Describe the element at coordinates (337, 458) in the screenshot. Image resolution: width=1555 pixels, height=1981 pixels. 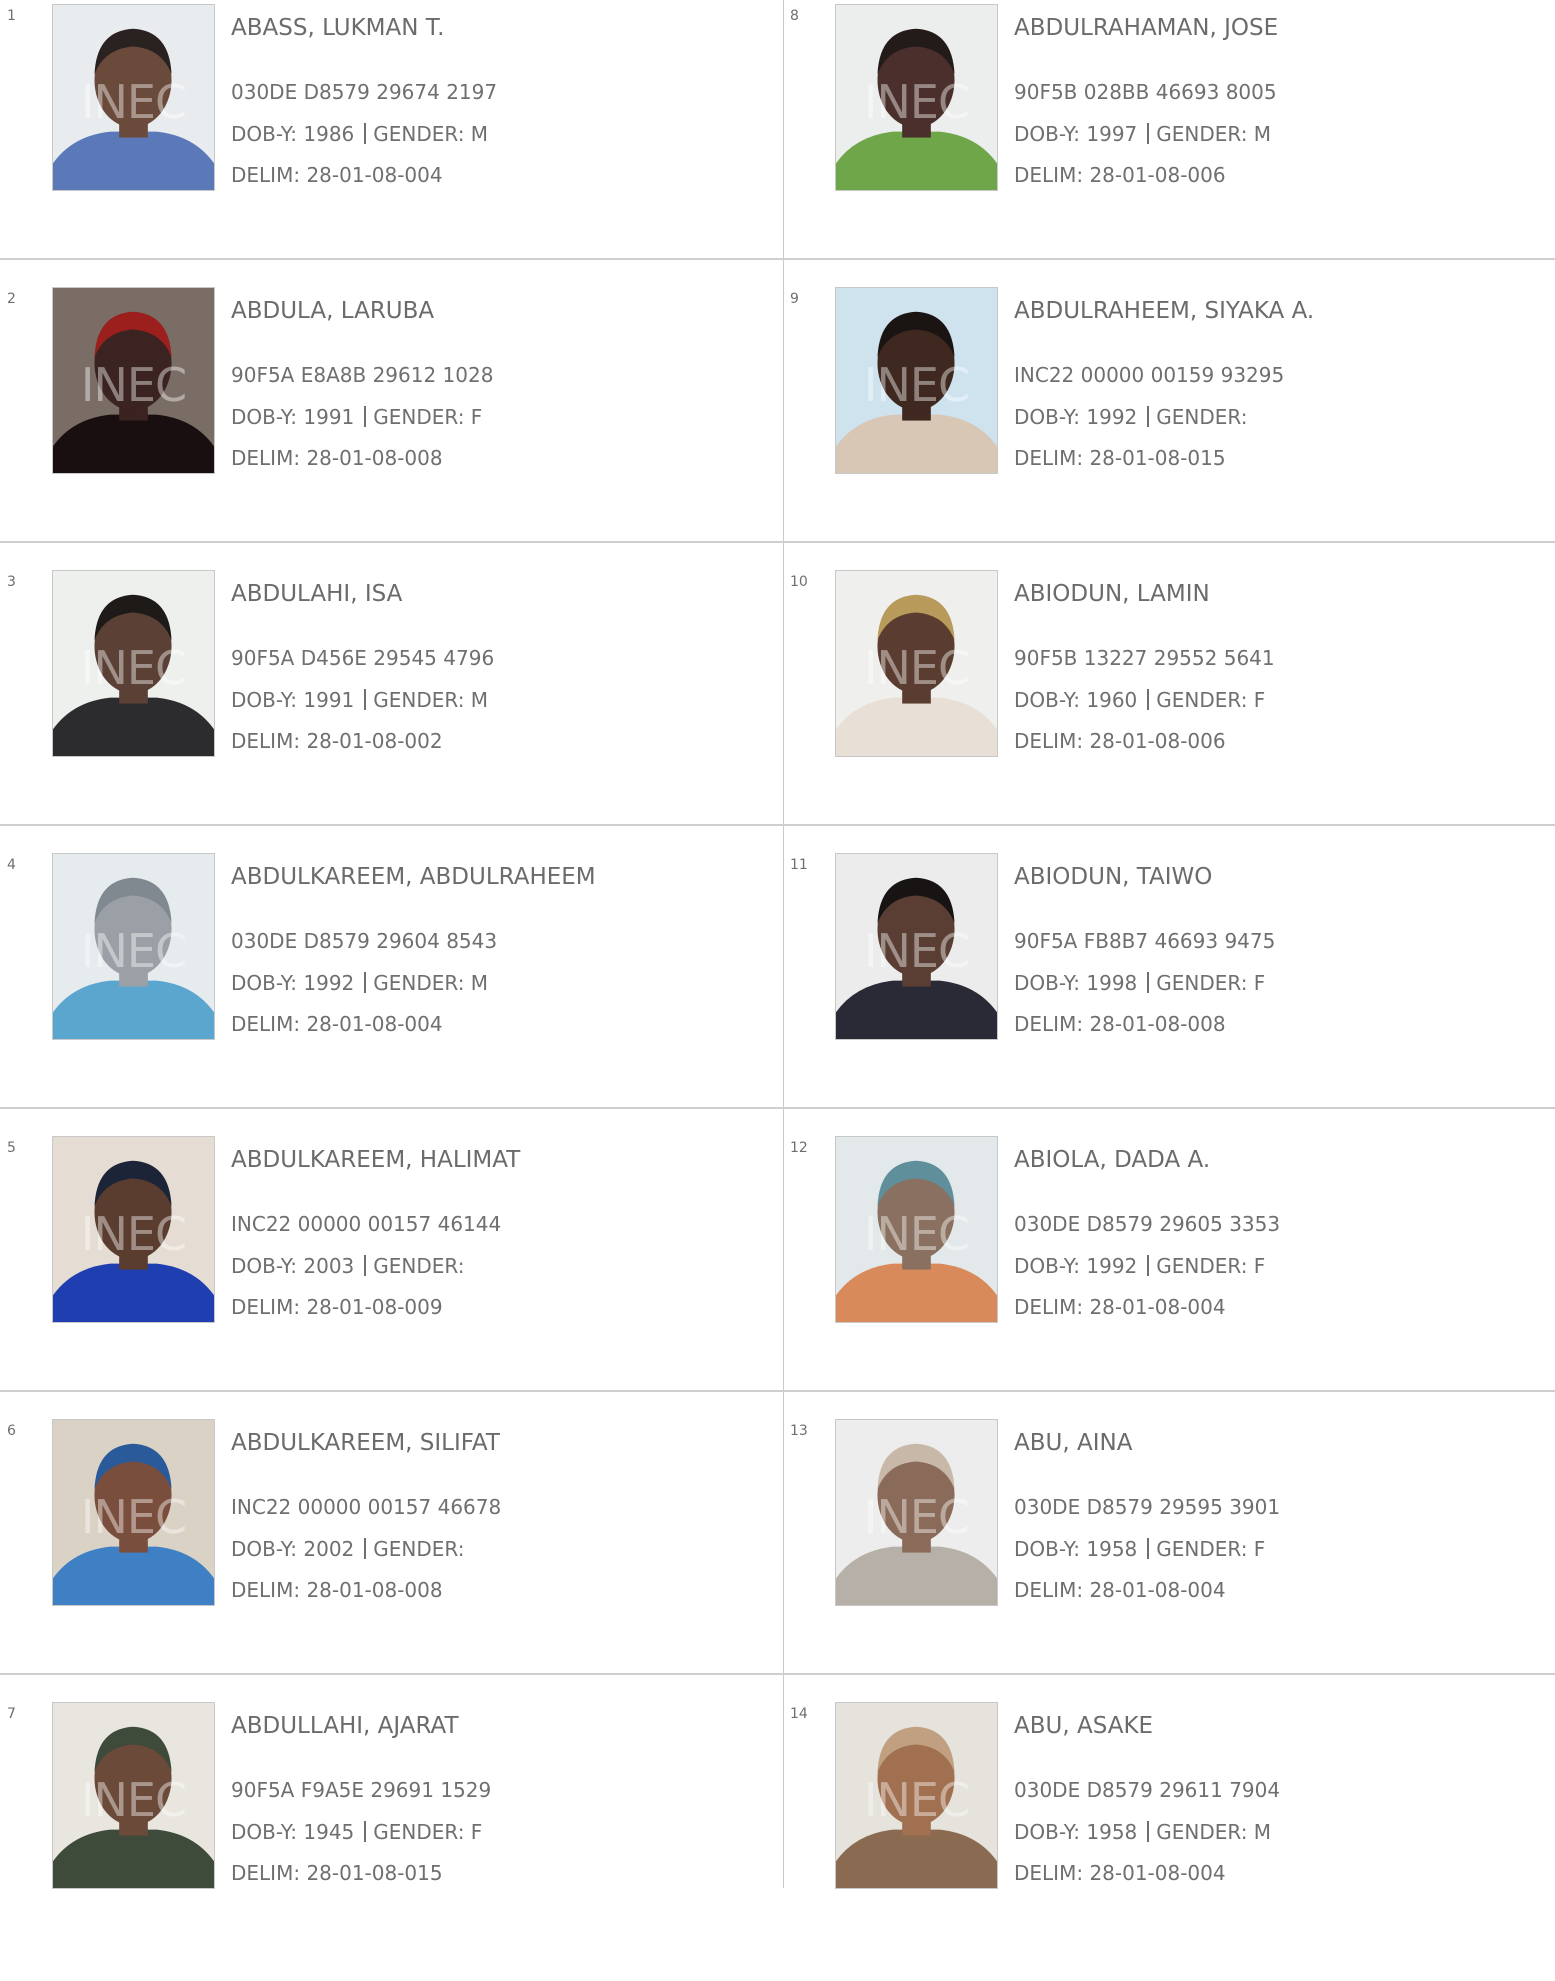
I see `voter-delimitation: DELIM: 28-01-08-008` at that location.